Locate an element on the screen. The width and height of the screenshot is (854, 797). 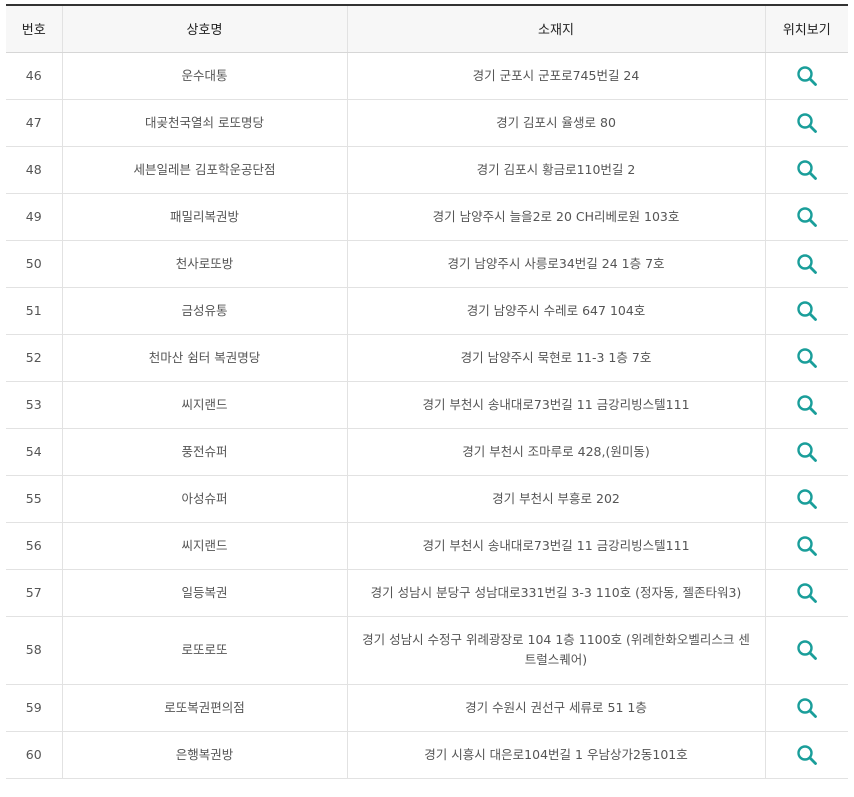
table-row: 47 대곶천국열쇠 로또명당 경기 김포시 율생로 80 is located at coordinates (427, 123).